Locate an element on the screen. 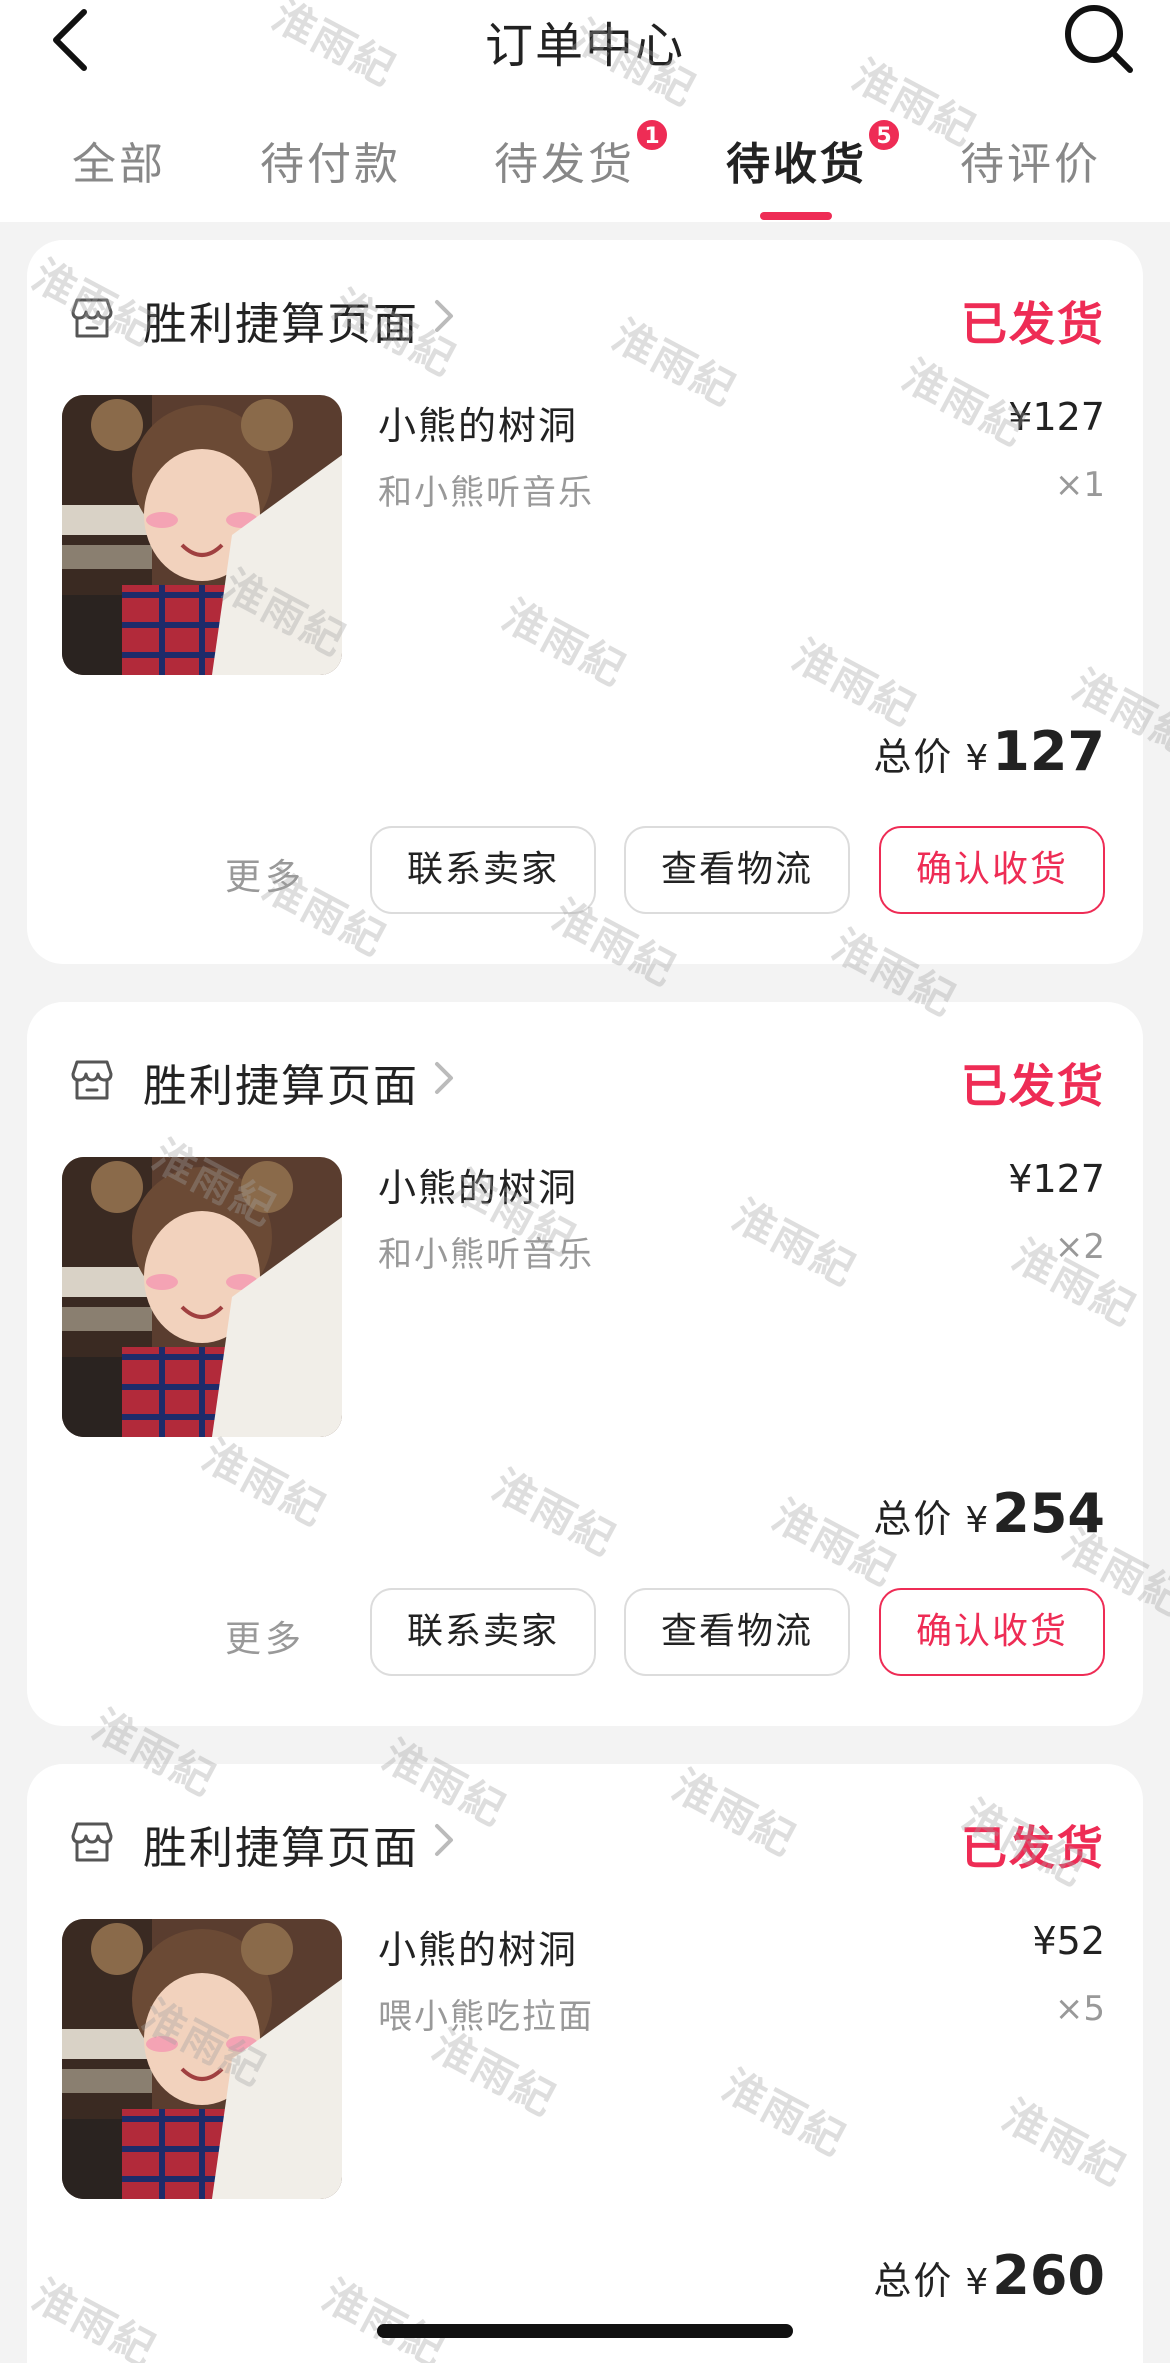  search-icon is located at coordinates (1099, 39).